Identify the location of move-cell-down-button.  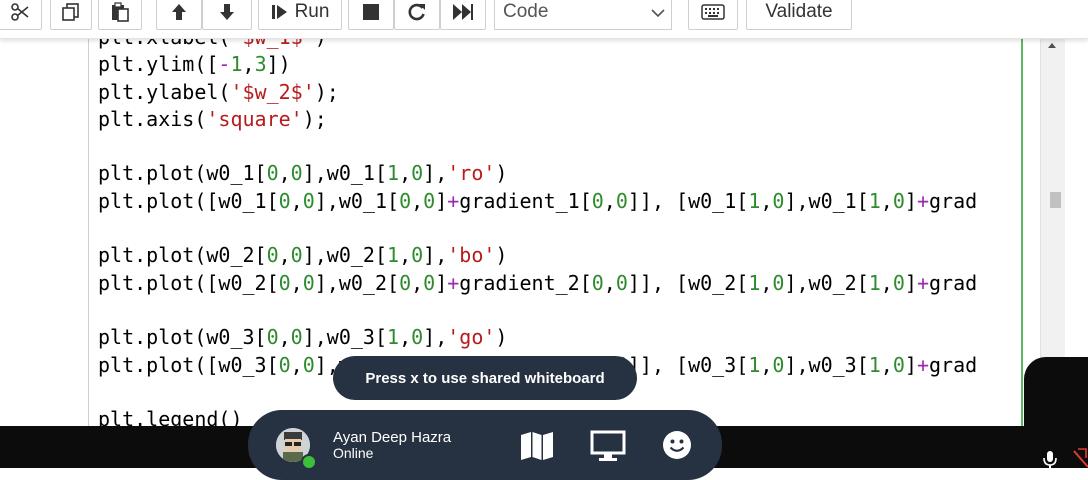
(227, 15).